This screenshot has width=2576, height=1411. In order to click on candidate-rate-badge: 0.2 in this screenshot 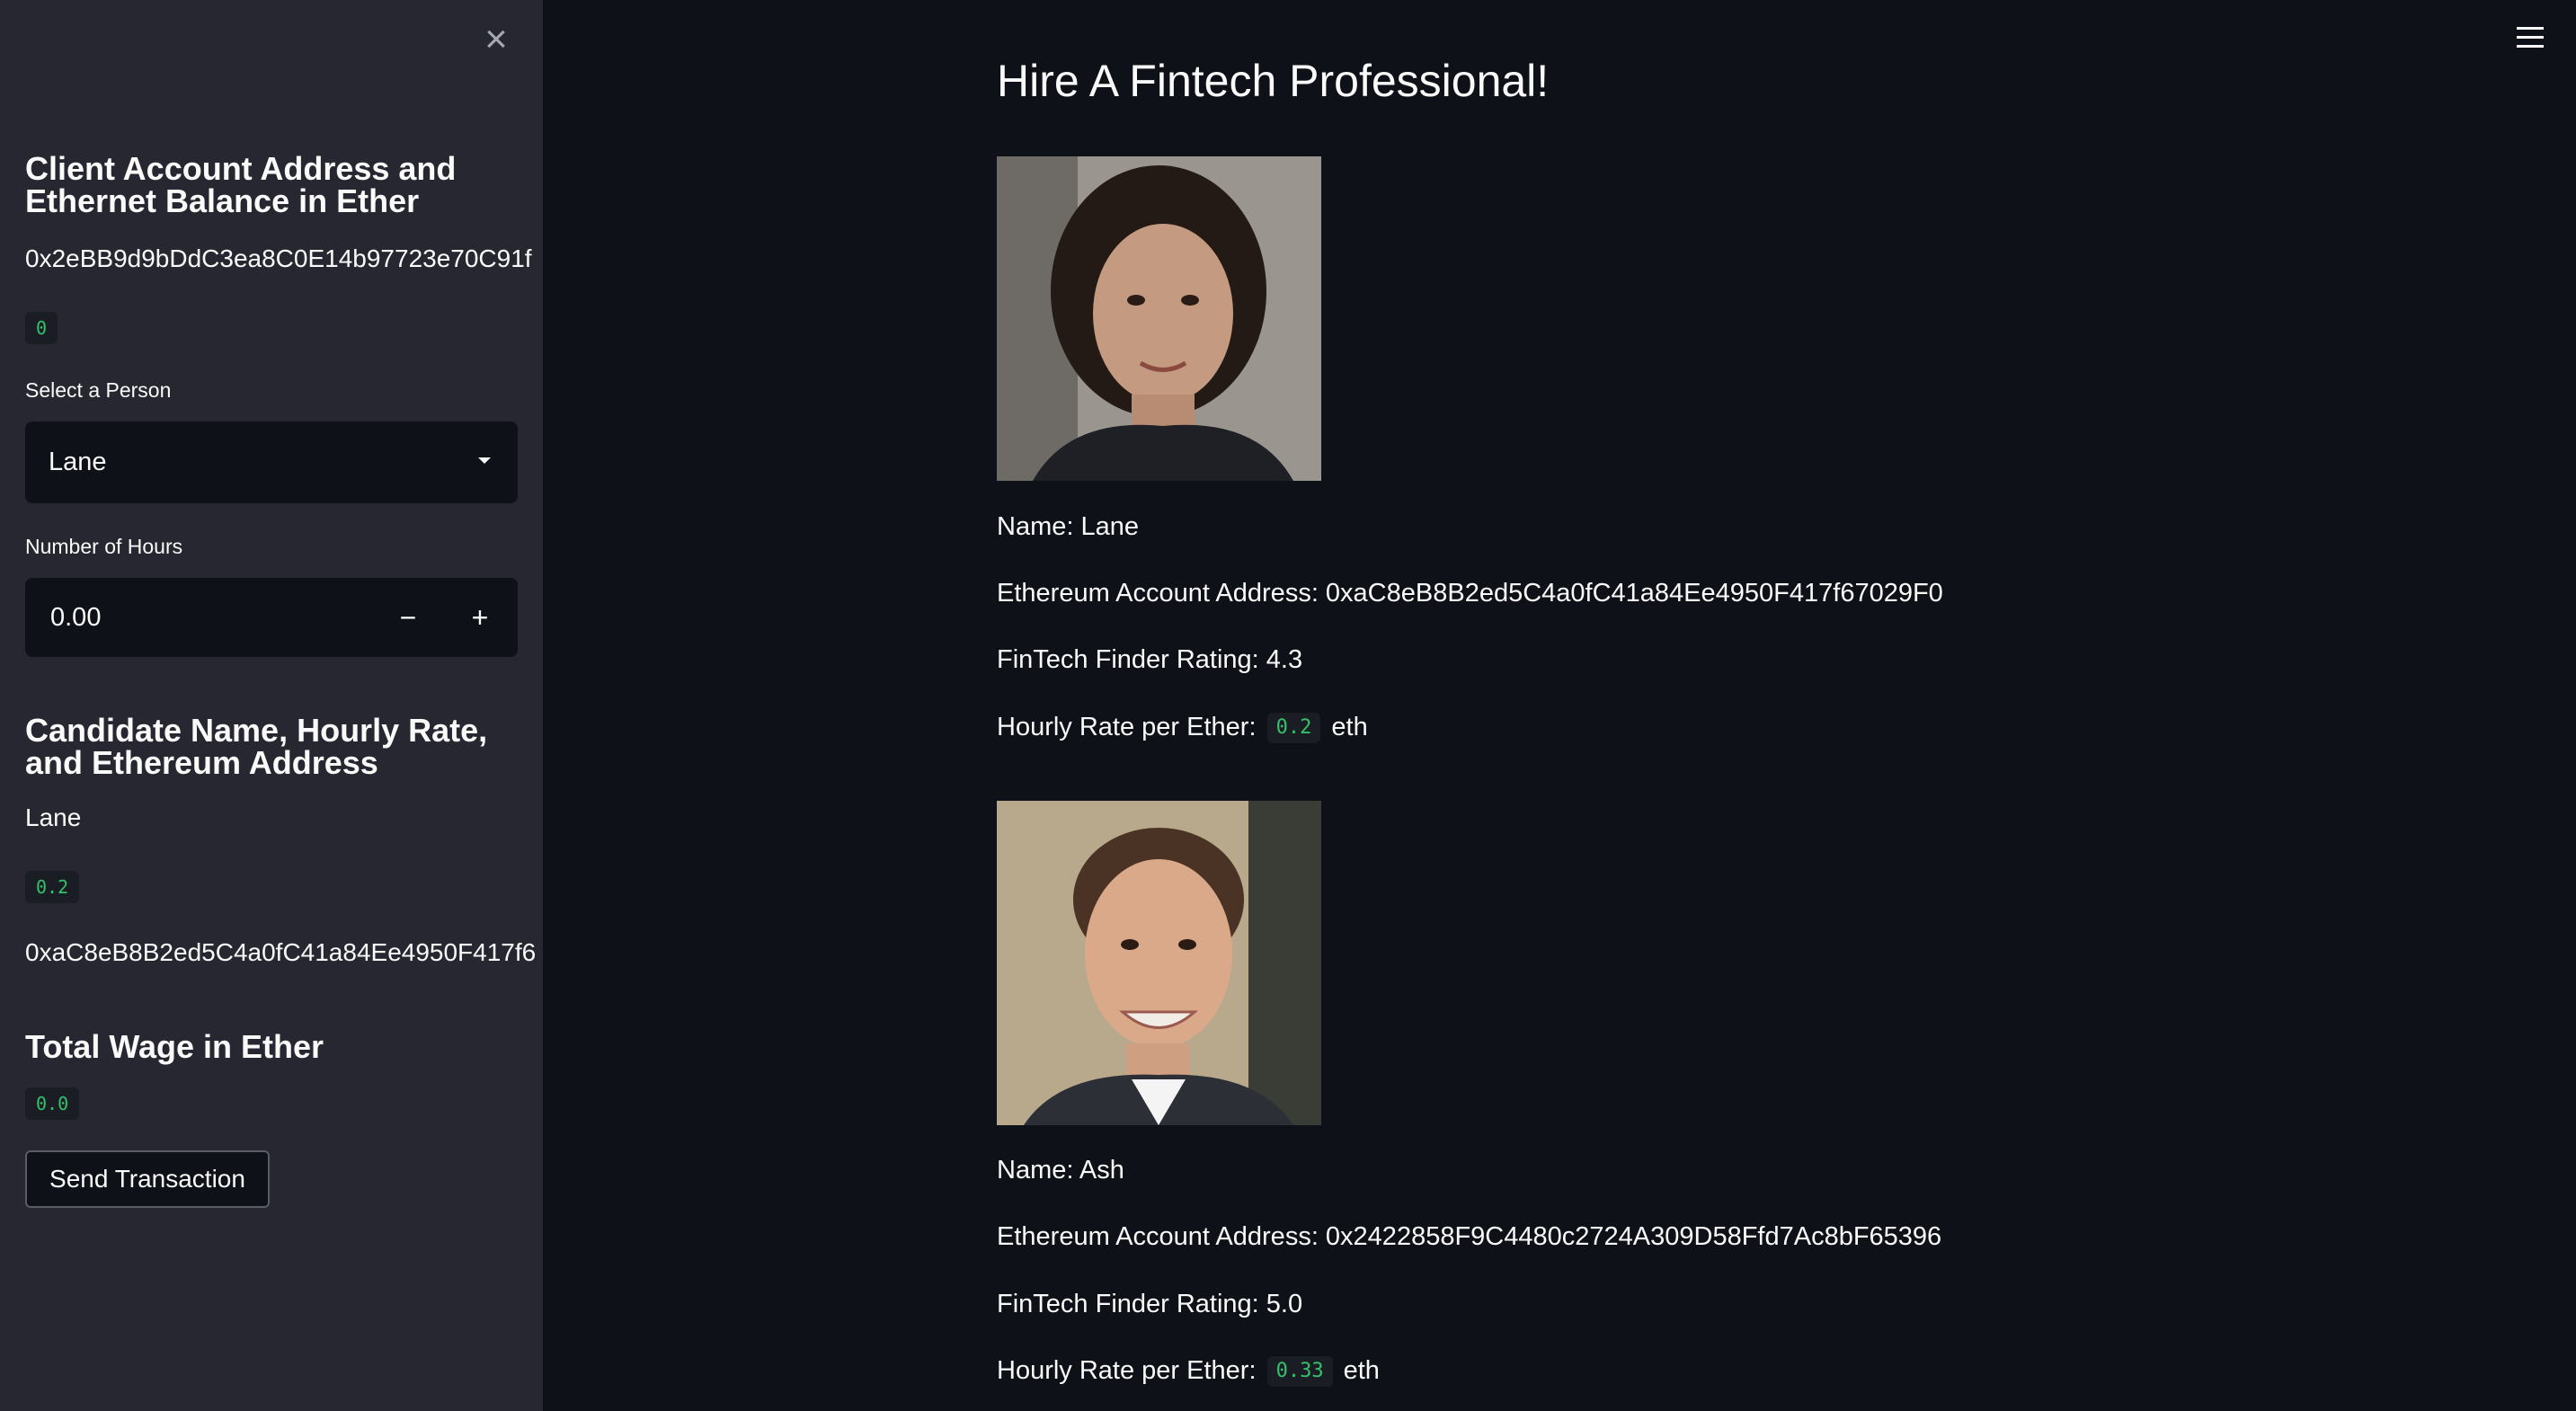, I will do `click(52, 887)`.